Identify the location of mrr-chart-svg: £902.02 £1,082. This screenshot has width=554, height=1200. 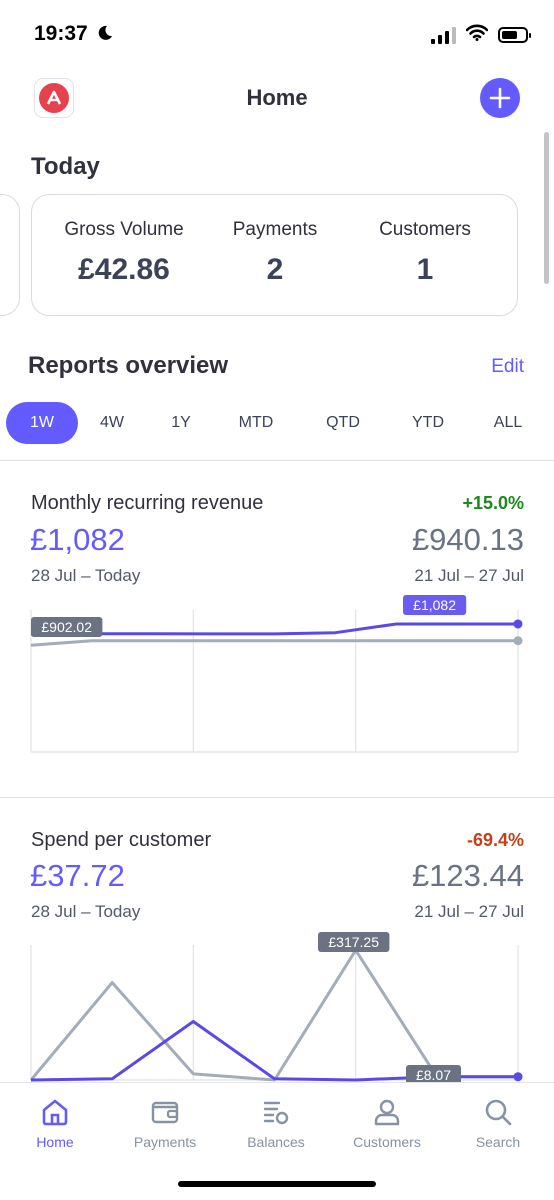
(276, 674).